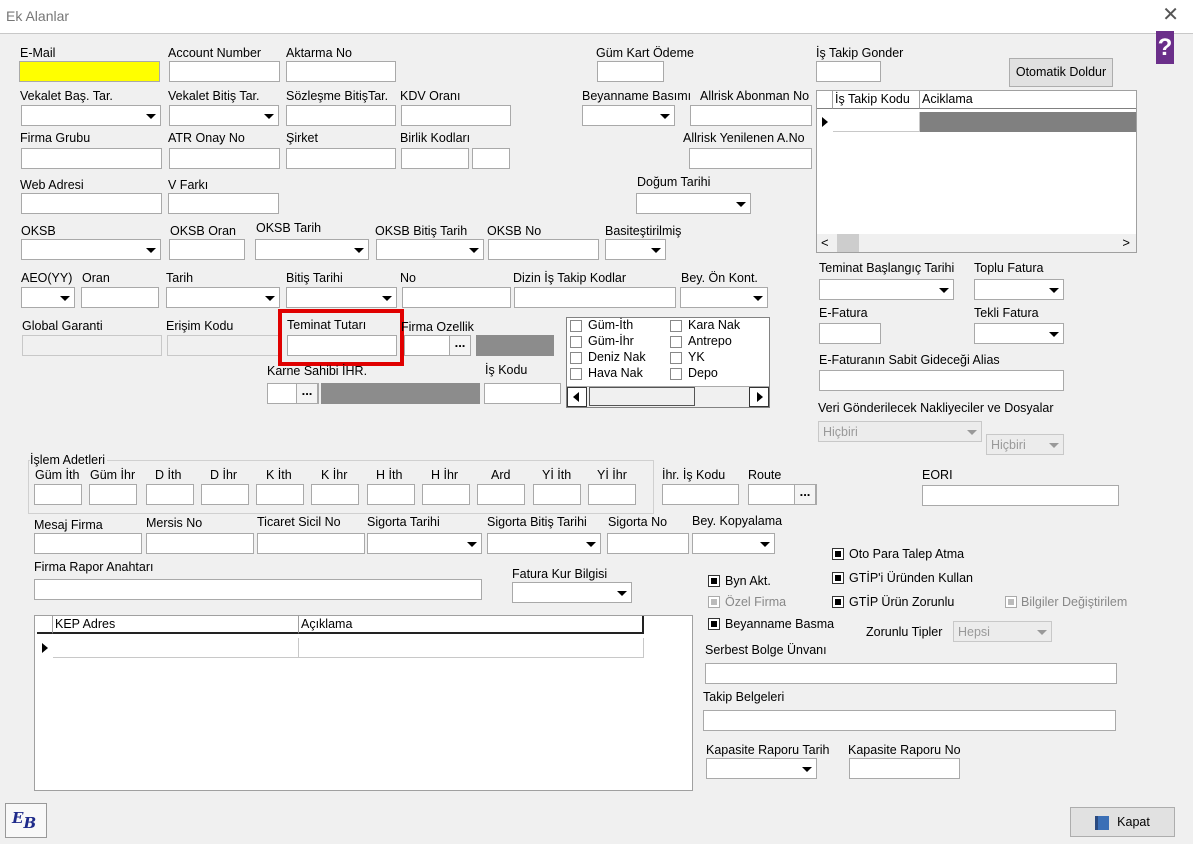  What do you see at coordinates (676, 342) in the screenshot?
I see `flag-antrepo-checkbox` at bounding box center [676, 342].